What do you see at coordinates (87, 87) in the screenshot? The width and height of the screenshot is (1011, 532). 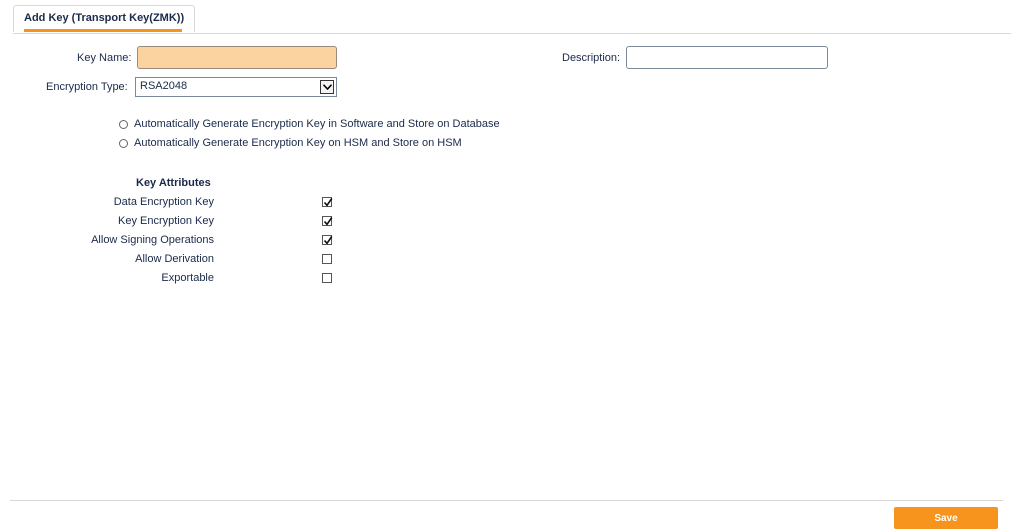 I see `encryption-type-label: Encryption Type:` at bounding box center [87, 87].